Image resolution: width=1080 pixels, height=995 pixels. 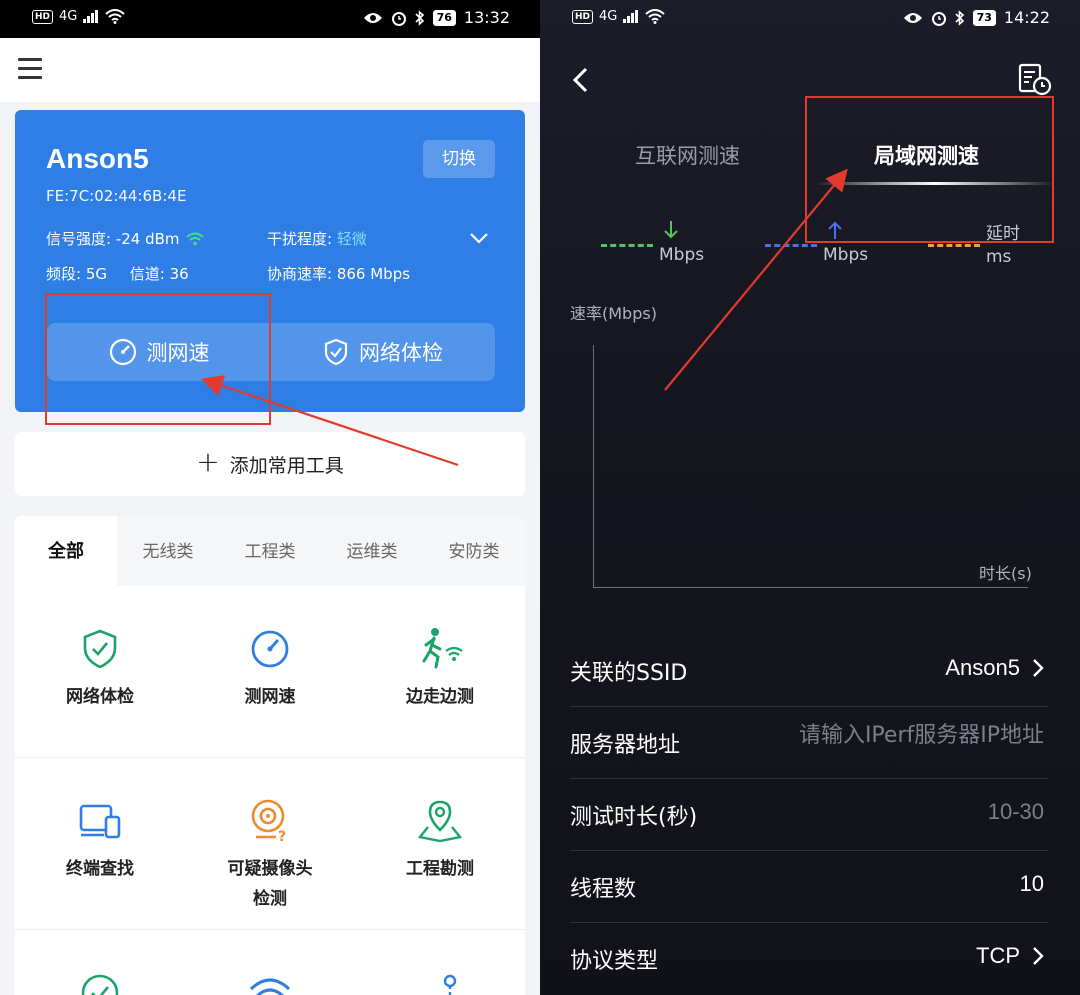 I want to click on ssid-row-value-wrap: Anson5, so click(x=994, y=668).